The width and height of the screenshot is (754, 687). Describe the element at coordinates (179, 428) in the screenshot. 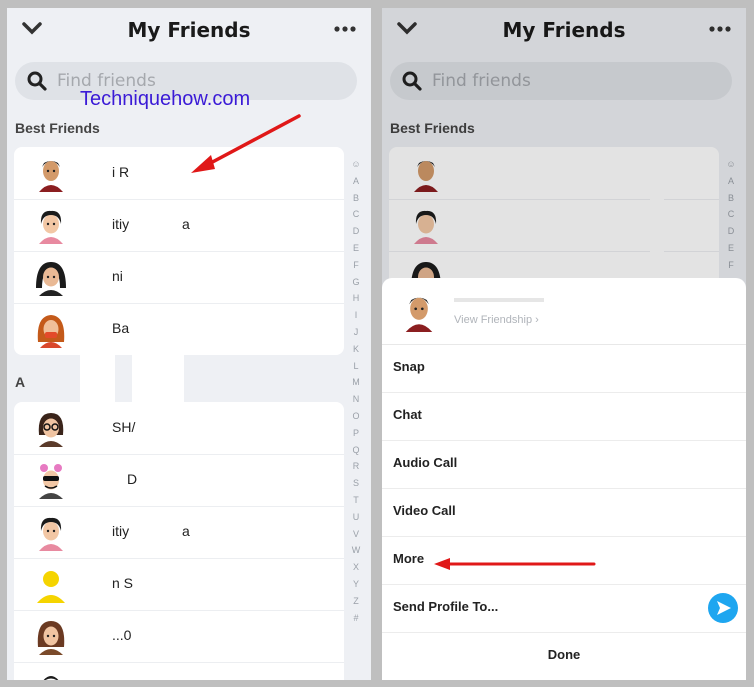

I see `list-item: SH/` at that location.